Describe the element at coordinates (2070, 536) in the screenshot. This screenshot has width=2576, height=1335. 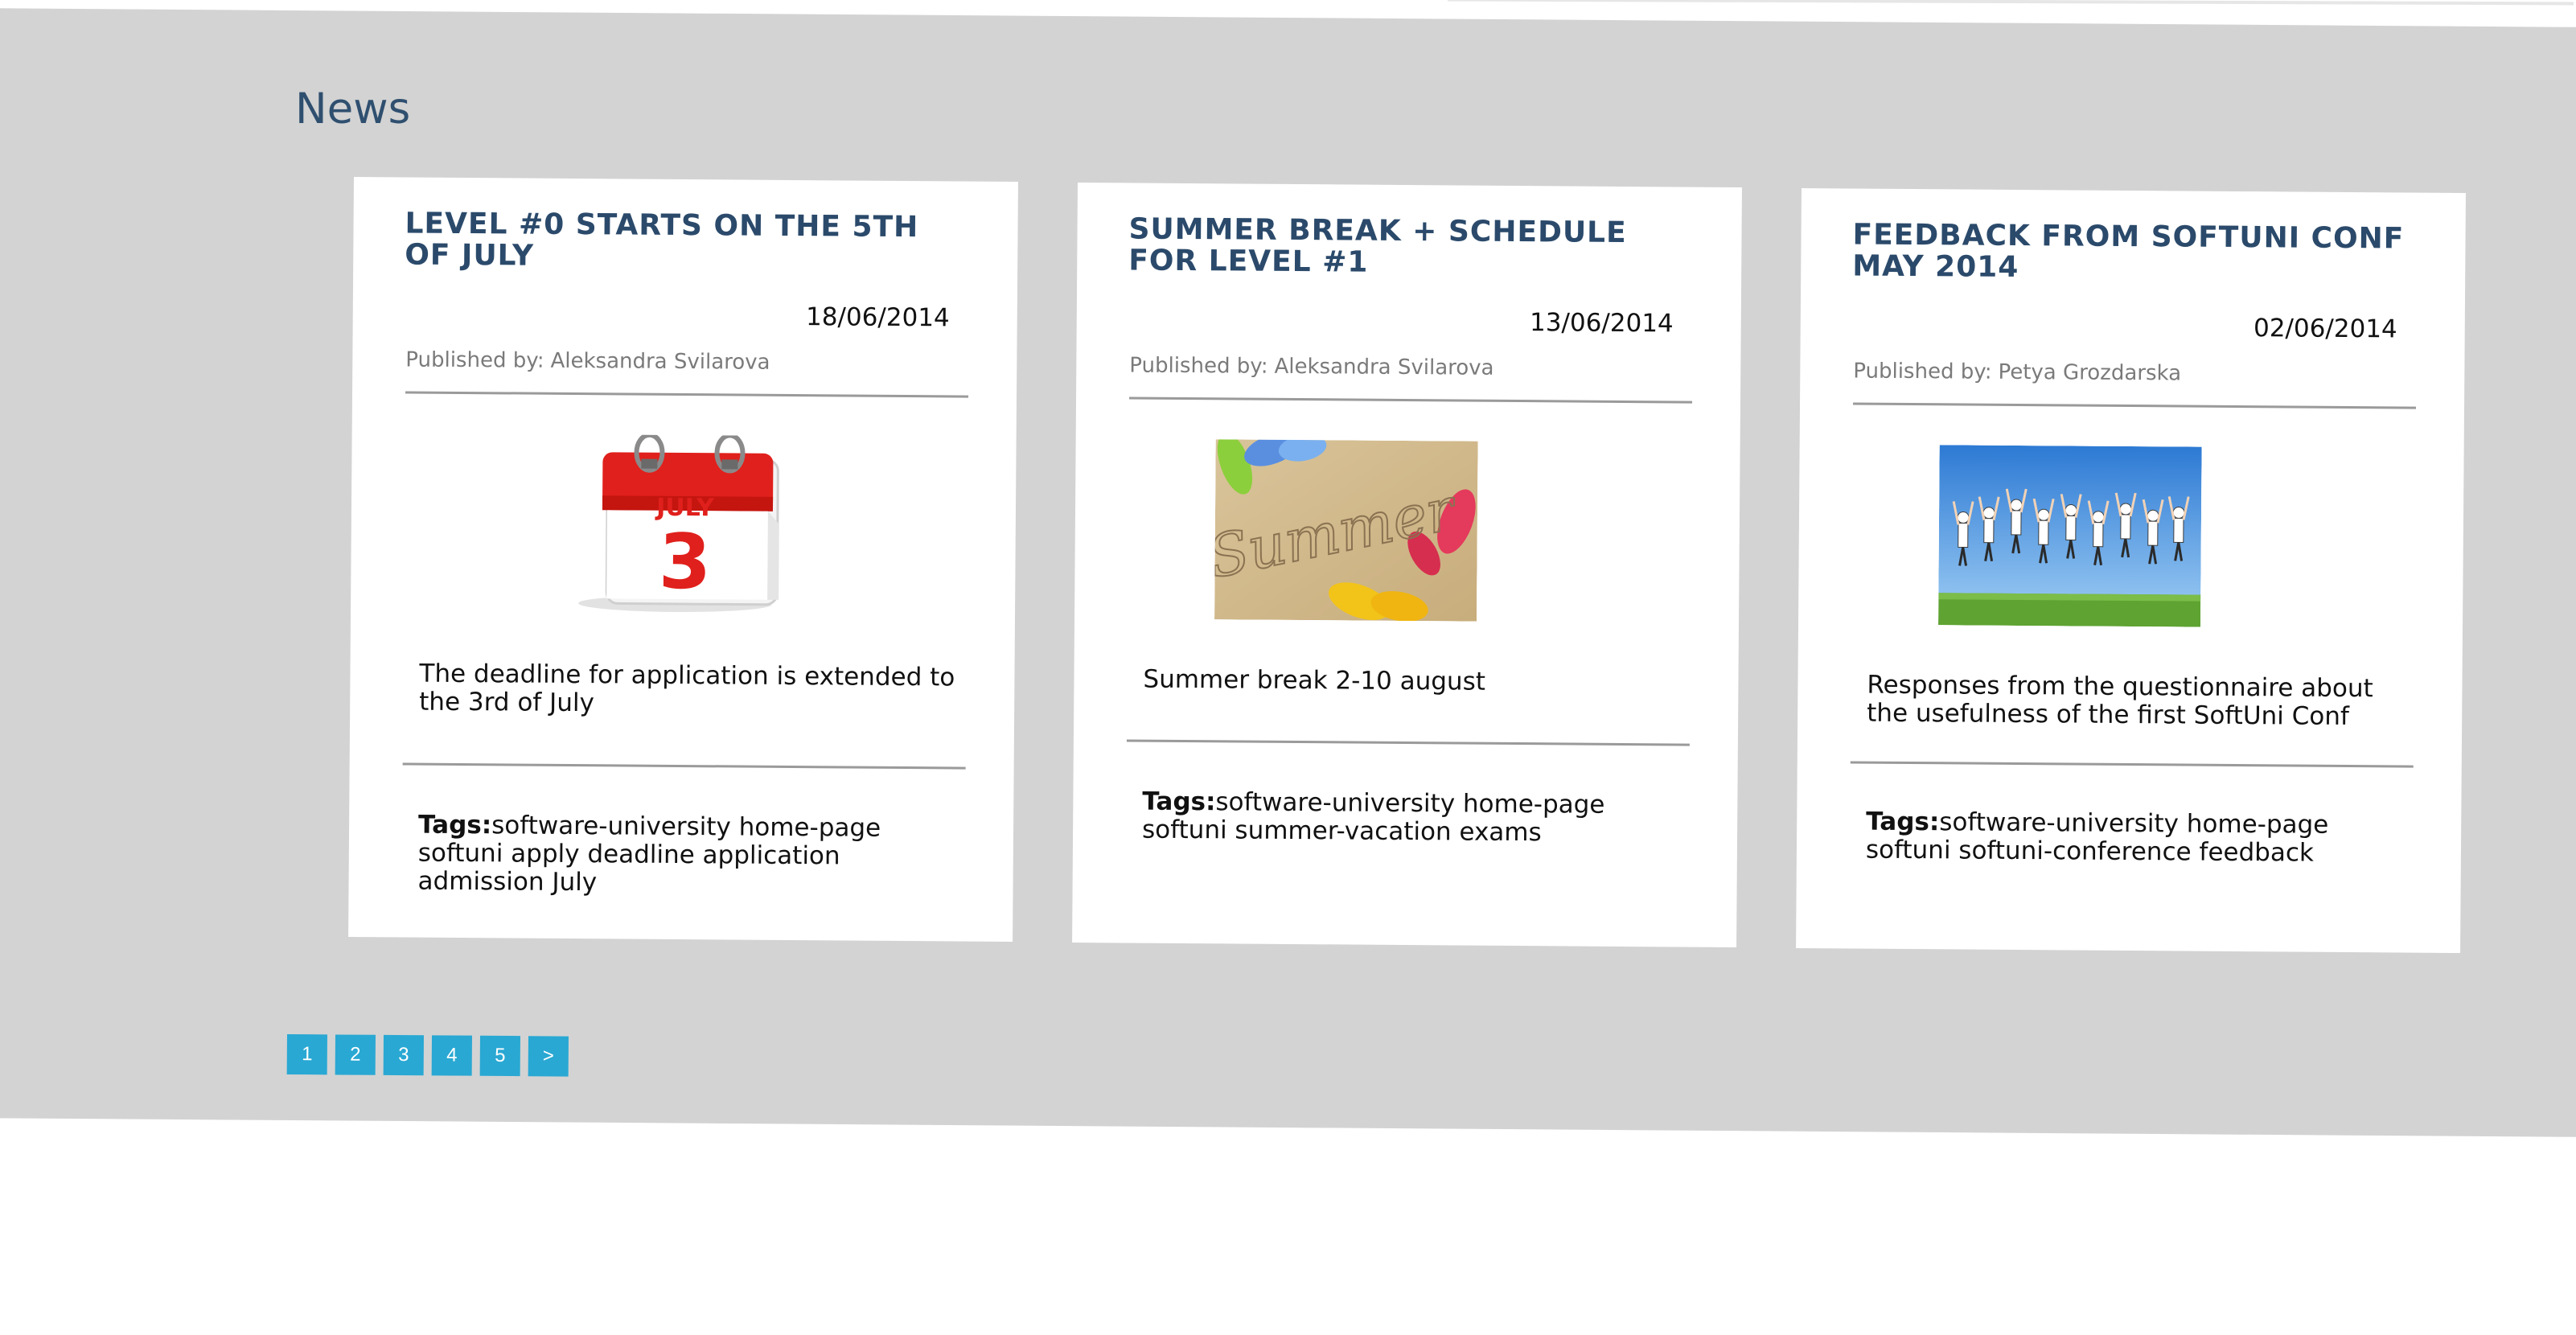
I see `people-jumping-image` at that location.